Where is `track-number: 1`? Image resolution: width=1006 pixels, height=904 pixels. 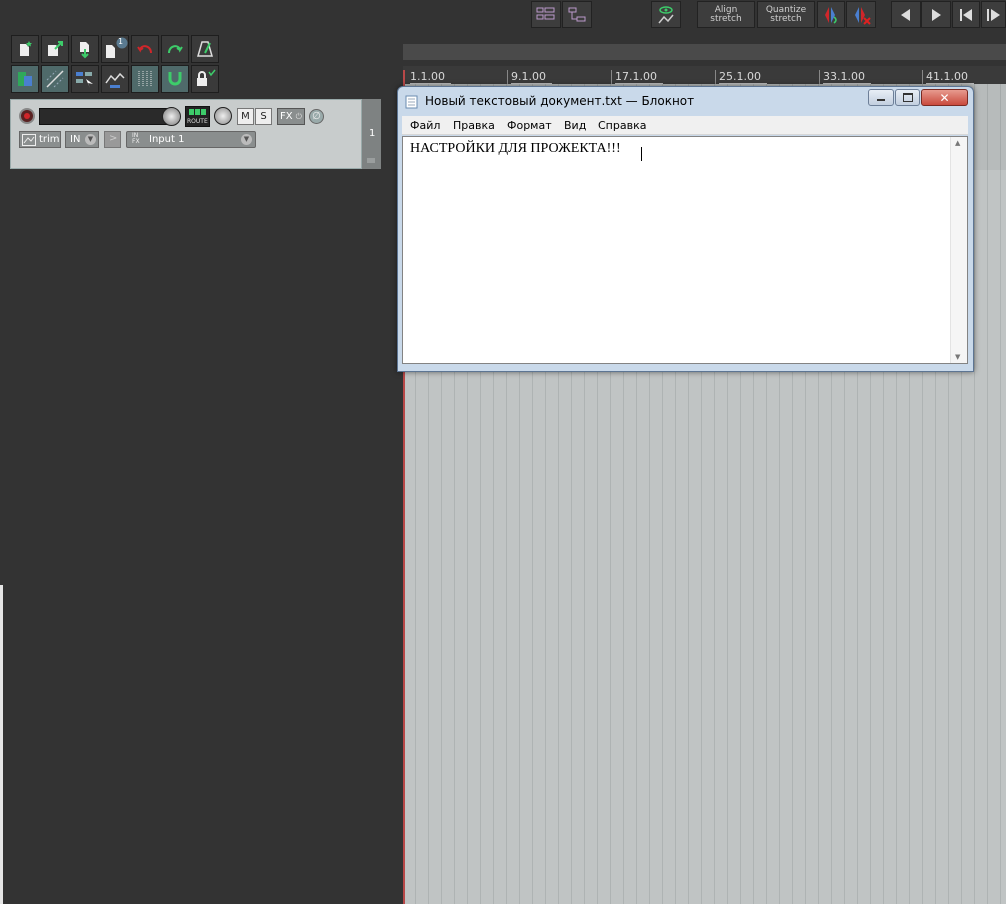 track-number: 1 is located at coordinates (372, 133).